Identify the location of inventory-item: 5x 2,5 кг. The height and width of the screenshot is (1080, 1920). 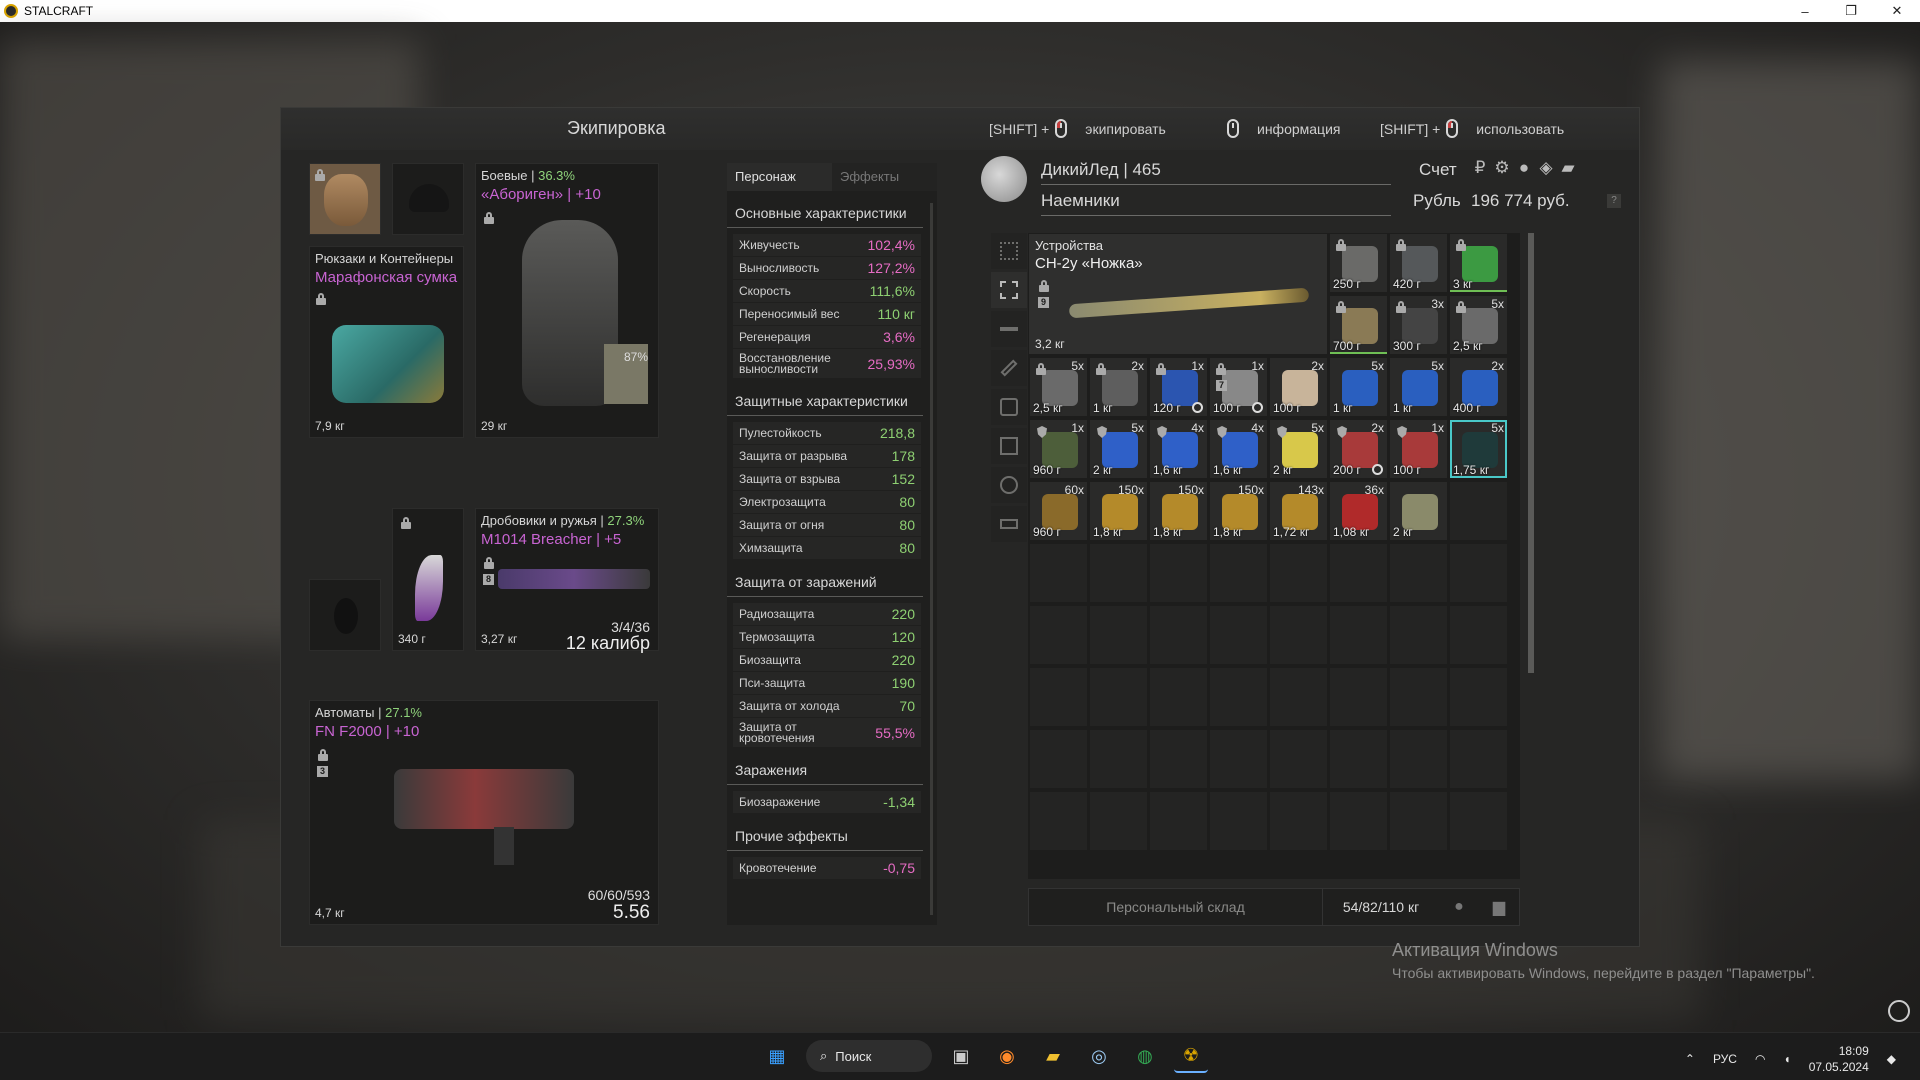
(1058, 387).